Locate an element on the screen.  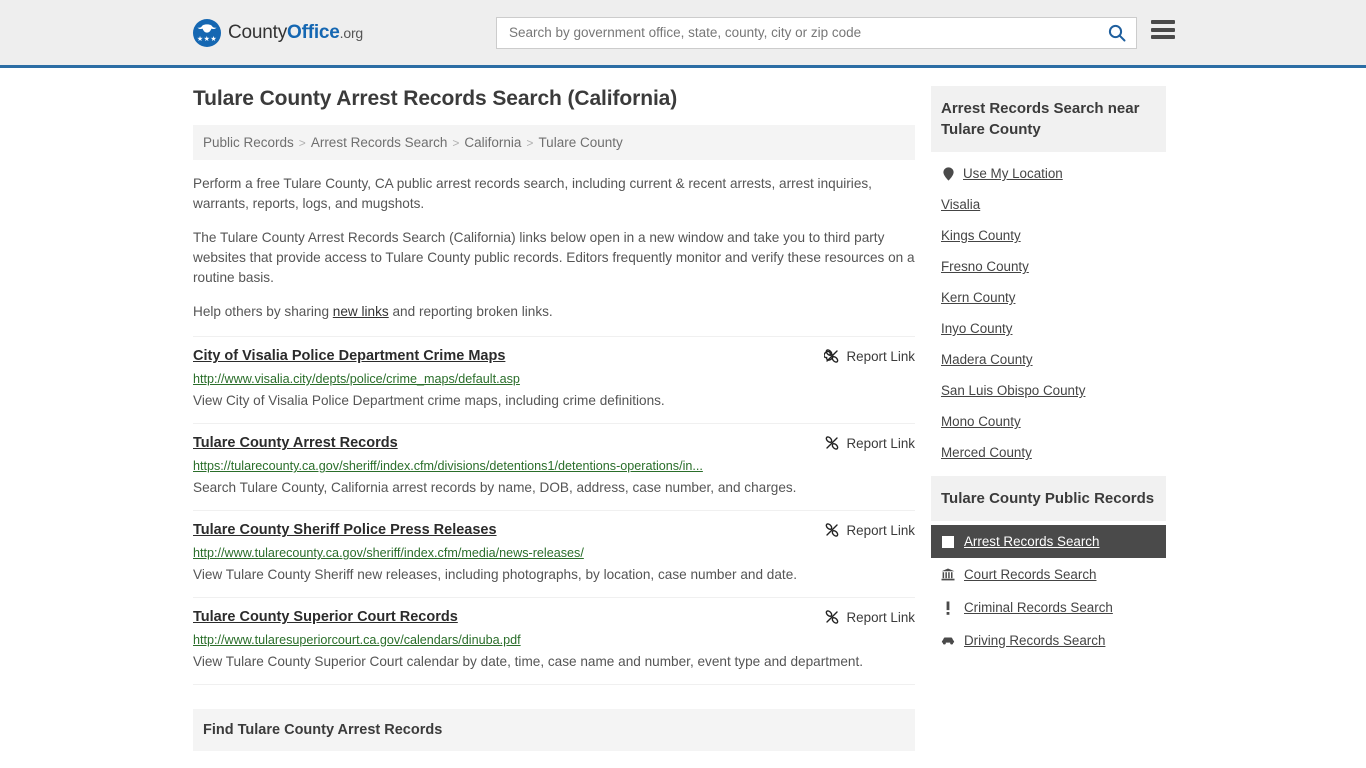
courthouse-icon is located at coordinates (948, 574).